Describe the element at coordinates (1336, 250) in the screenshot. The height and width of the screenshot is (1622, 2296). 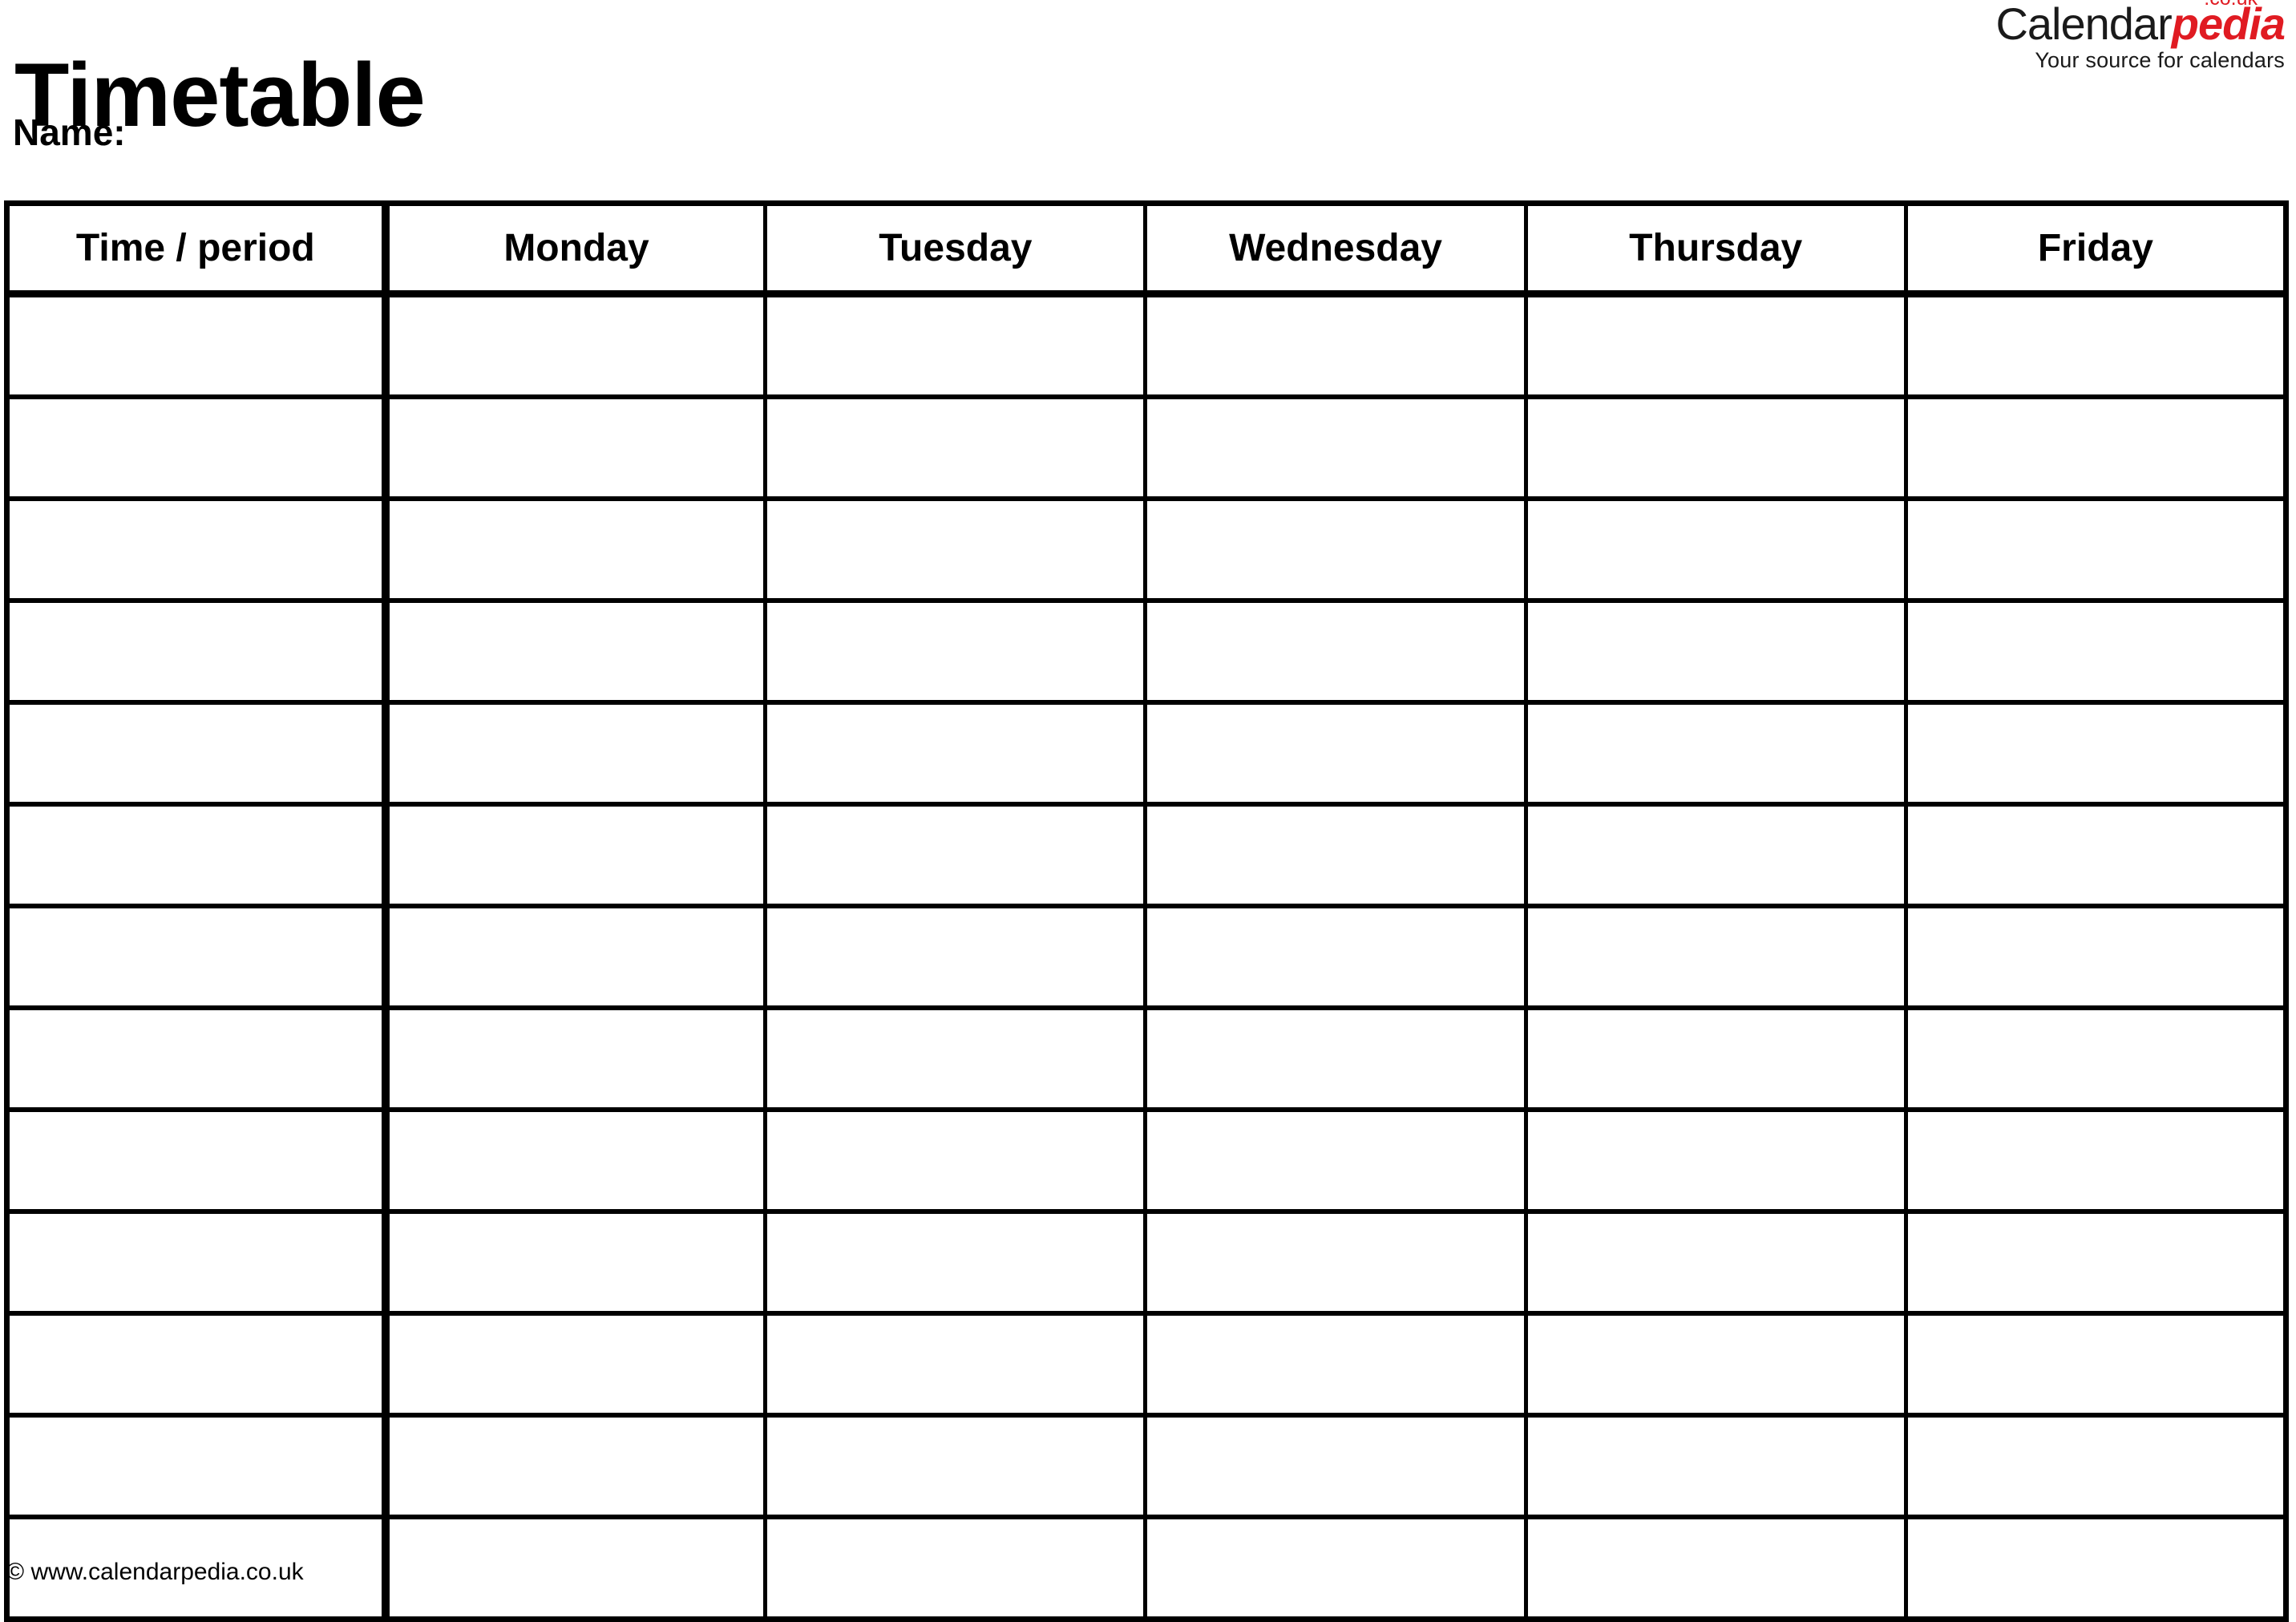
I see `column-header-wednesday: Wednesday` at that location.